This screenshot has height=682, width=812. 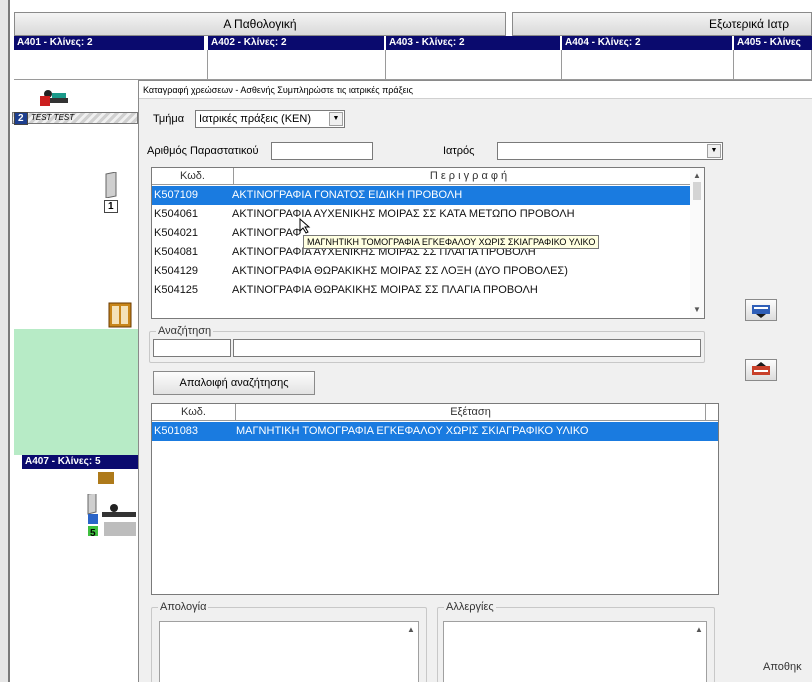 I want to click on door-icon, so click(x=120, y=315).